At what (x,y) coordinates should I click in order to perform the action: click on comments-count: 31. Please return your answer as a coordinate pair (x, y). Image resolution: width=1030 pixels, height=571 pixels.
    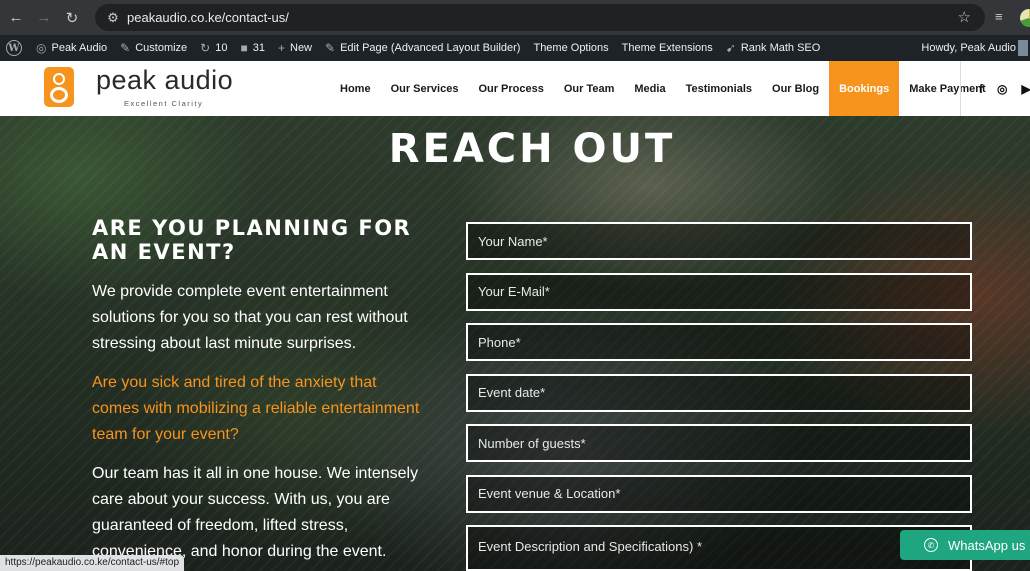
    Looking at the image, I should click on (258, 48).